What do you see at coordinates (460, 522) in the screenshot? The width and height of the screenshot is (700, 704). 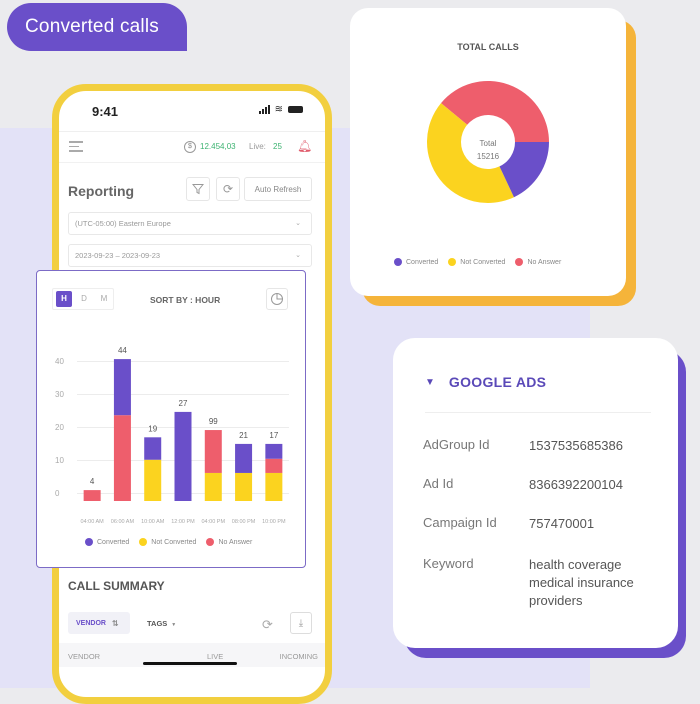 I see `ads-key: Campaign Id` at bounding box center [460, 522].